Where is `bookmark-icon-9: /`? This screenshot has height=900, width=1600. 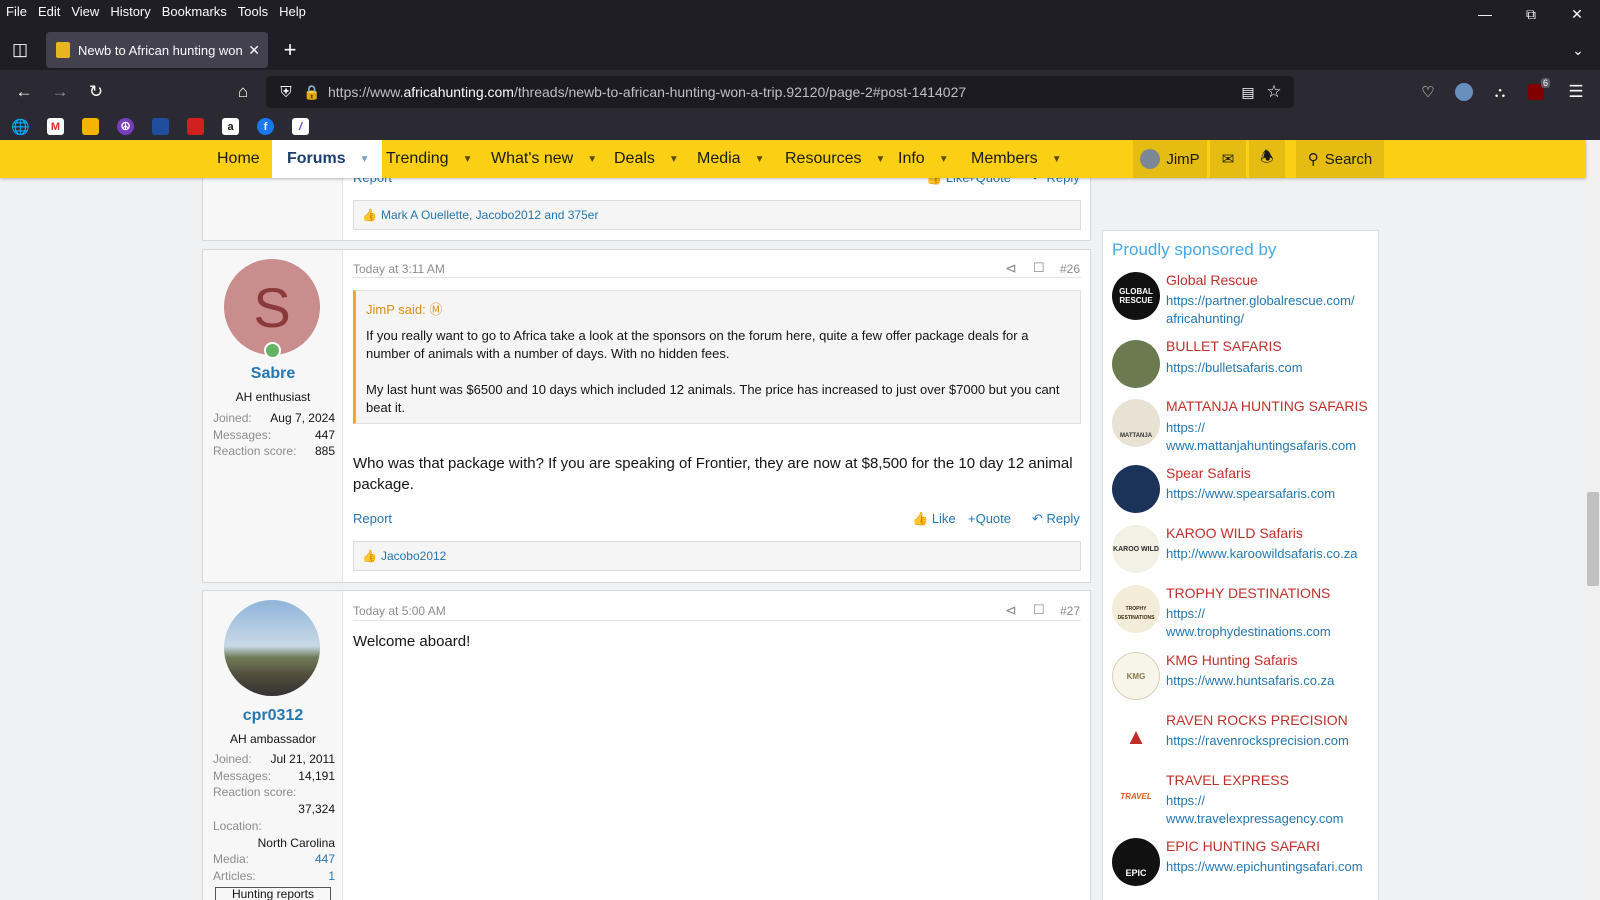 bookmark-icon-9: / is located at coordinates (300, 126).